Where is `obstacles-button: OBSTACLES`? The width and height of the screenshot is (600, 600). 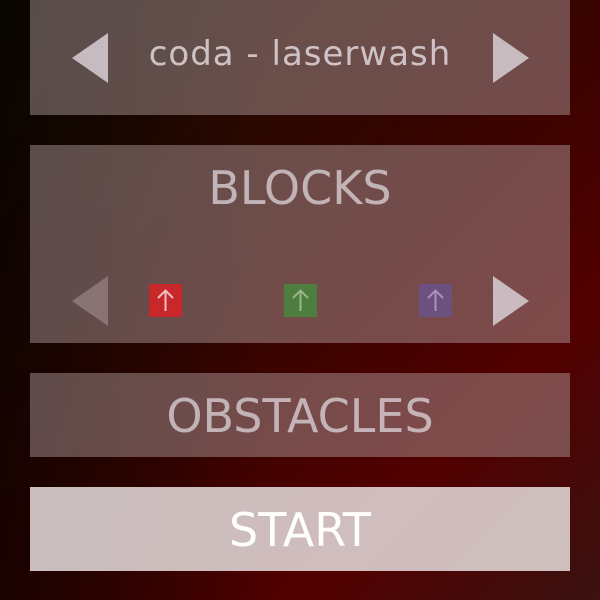 obstacles-button: OBSTACLES is located at coordinates (300, 415).